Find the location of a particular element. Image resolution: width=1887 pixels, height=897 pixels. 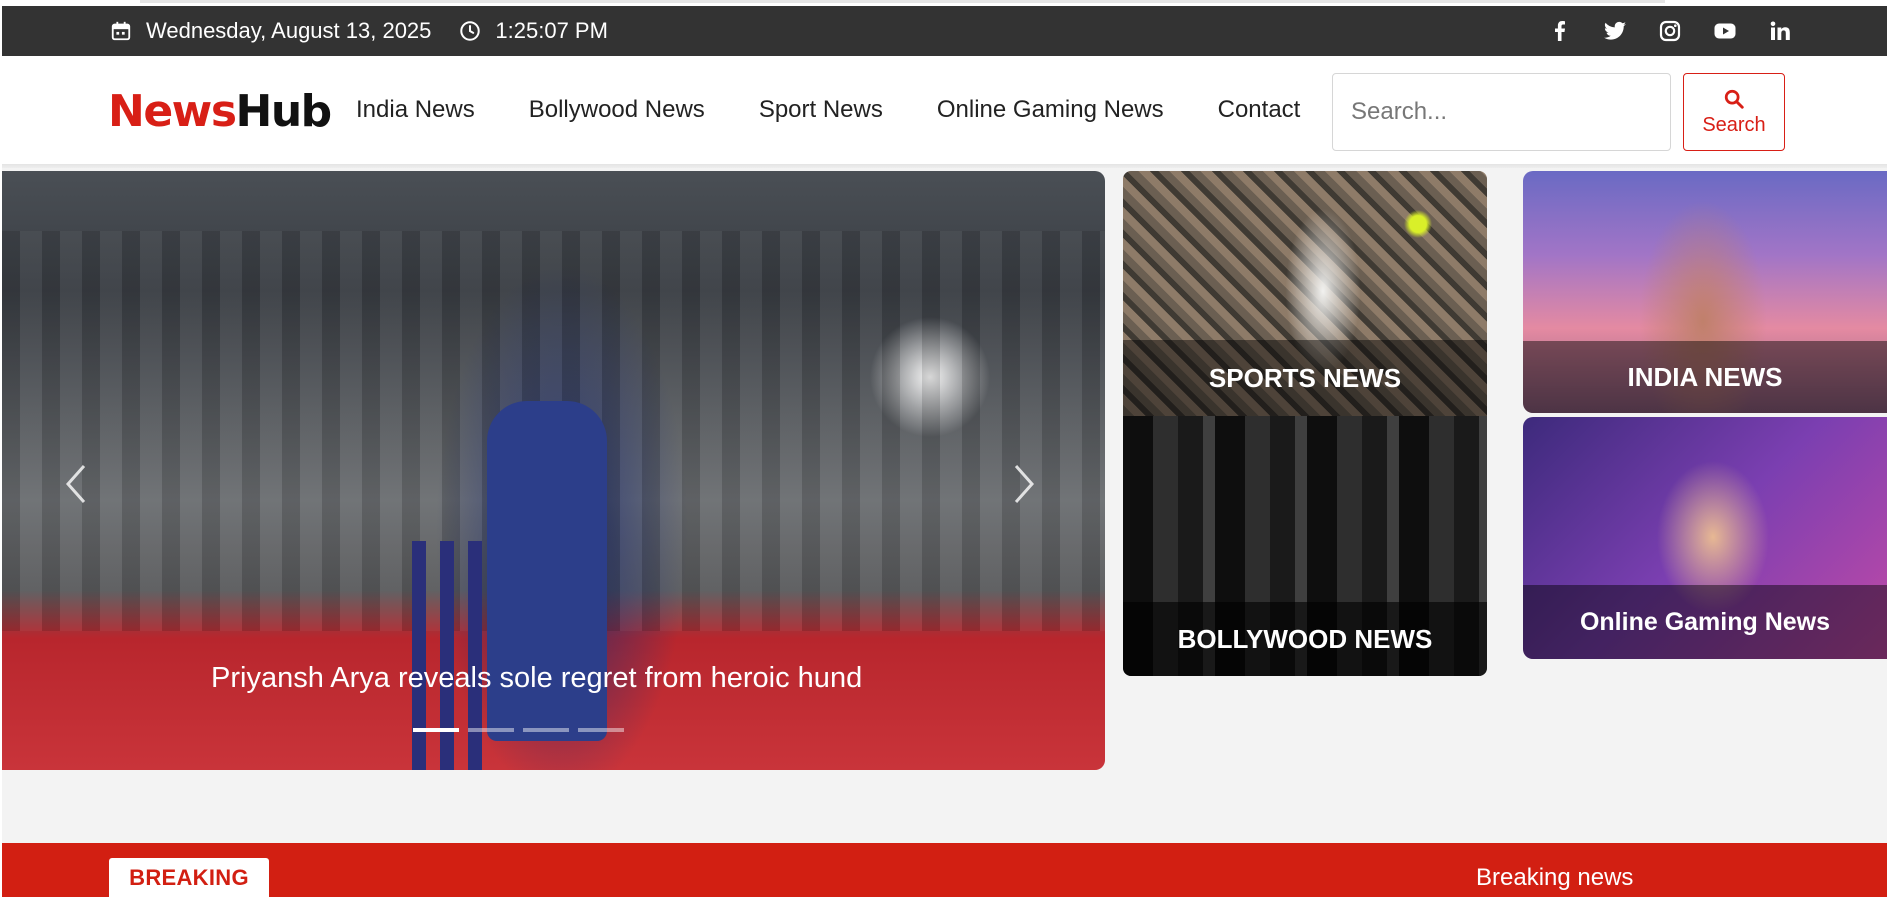

facebook-icon is located at coordinates (1559, 31).